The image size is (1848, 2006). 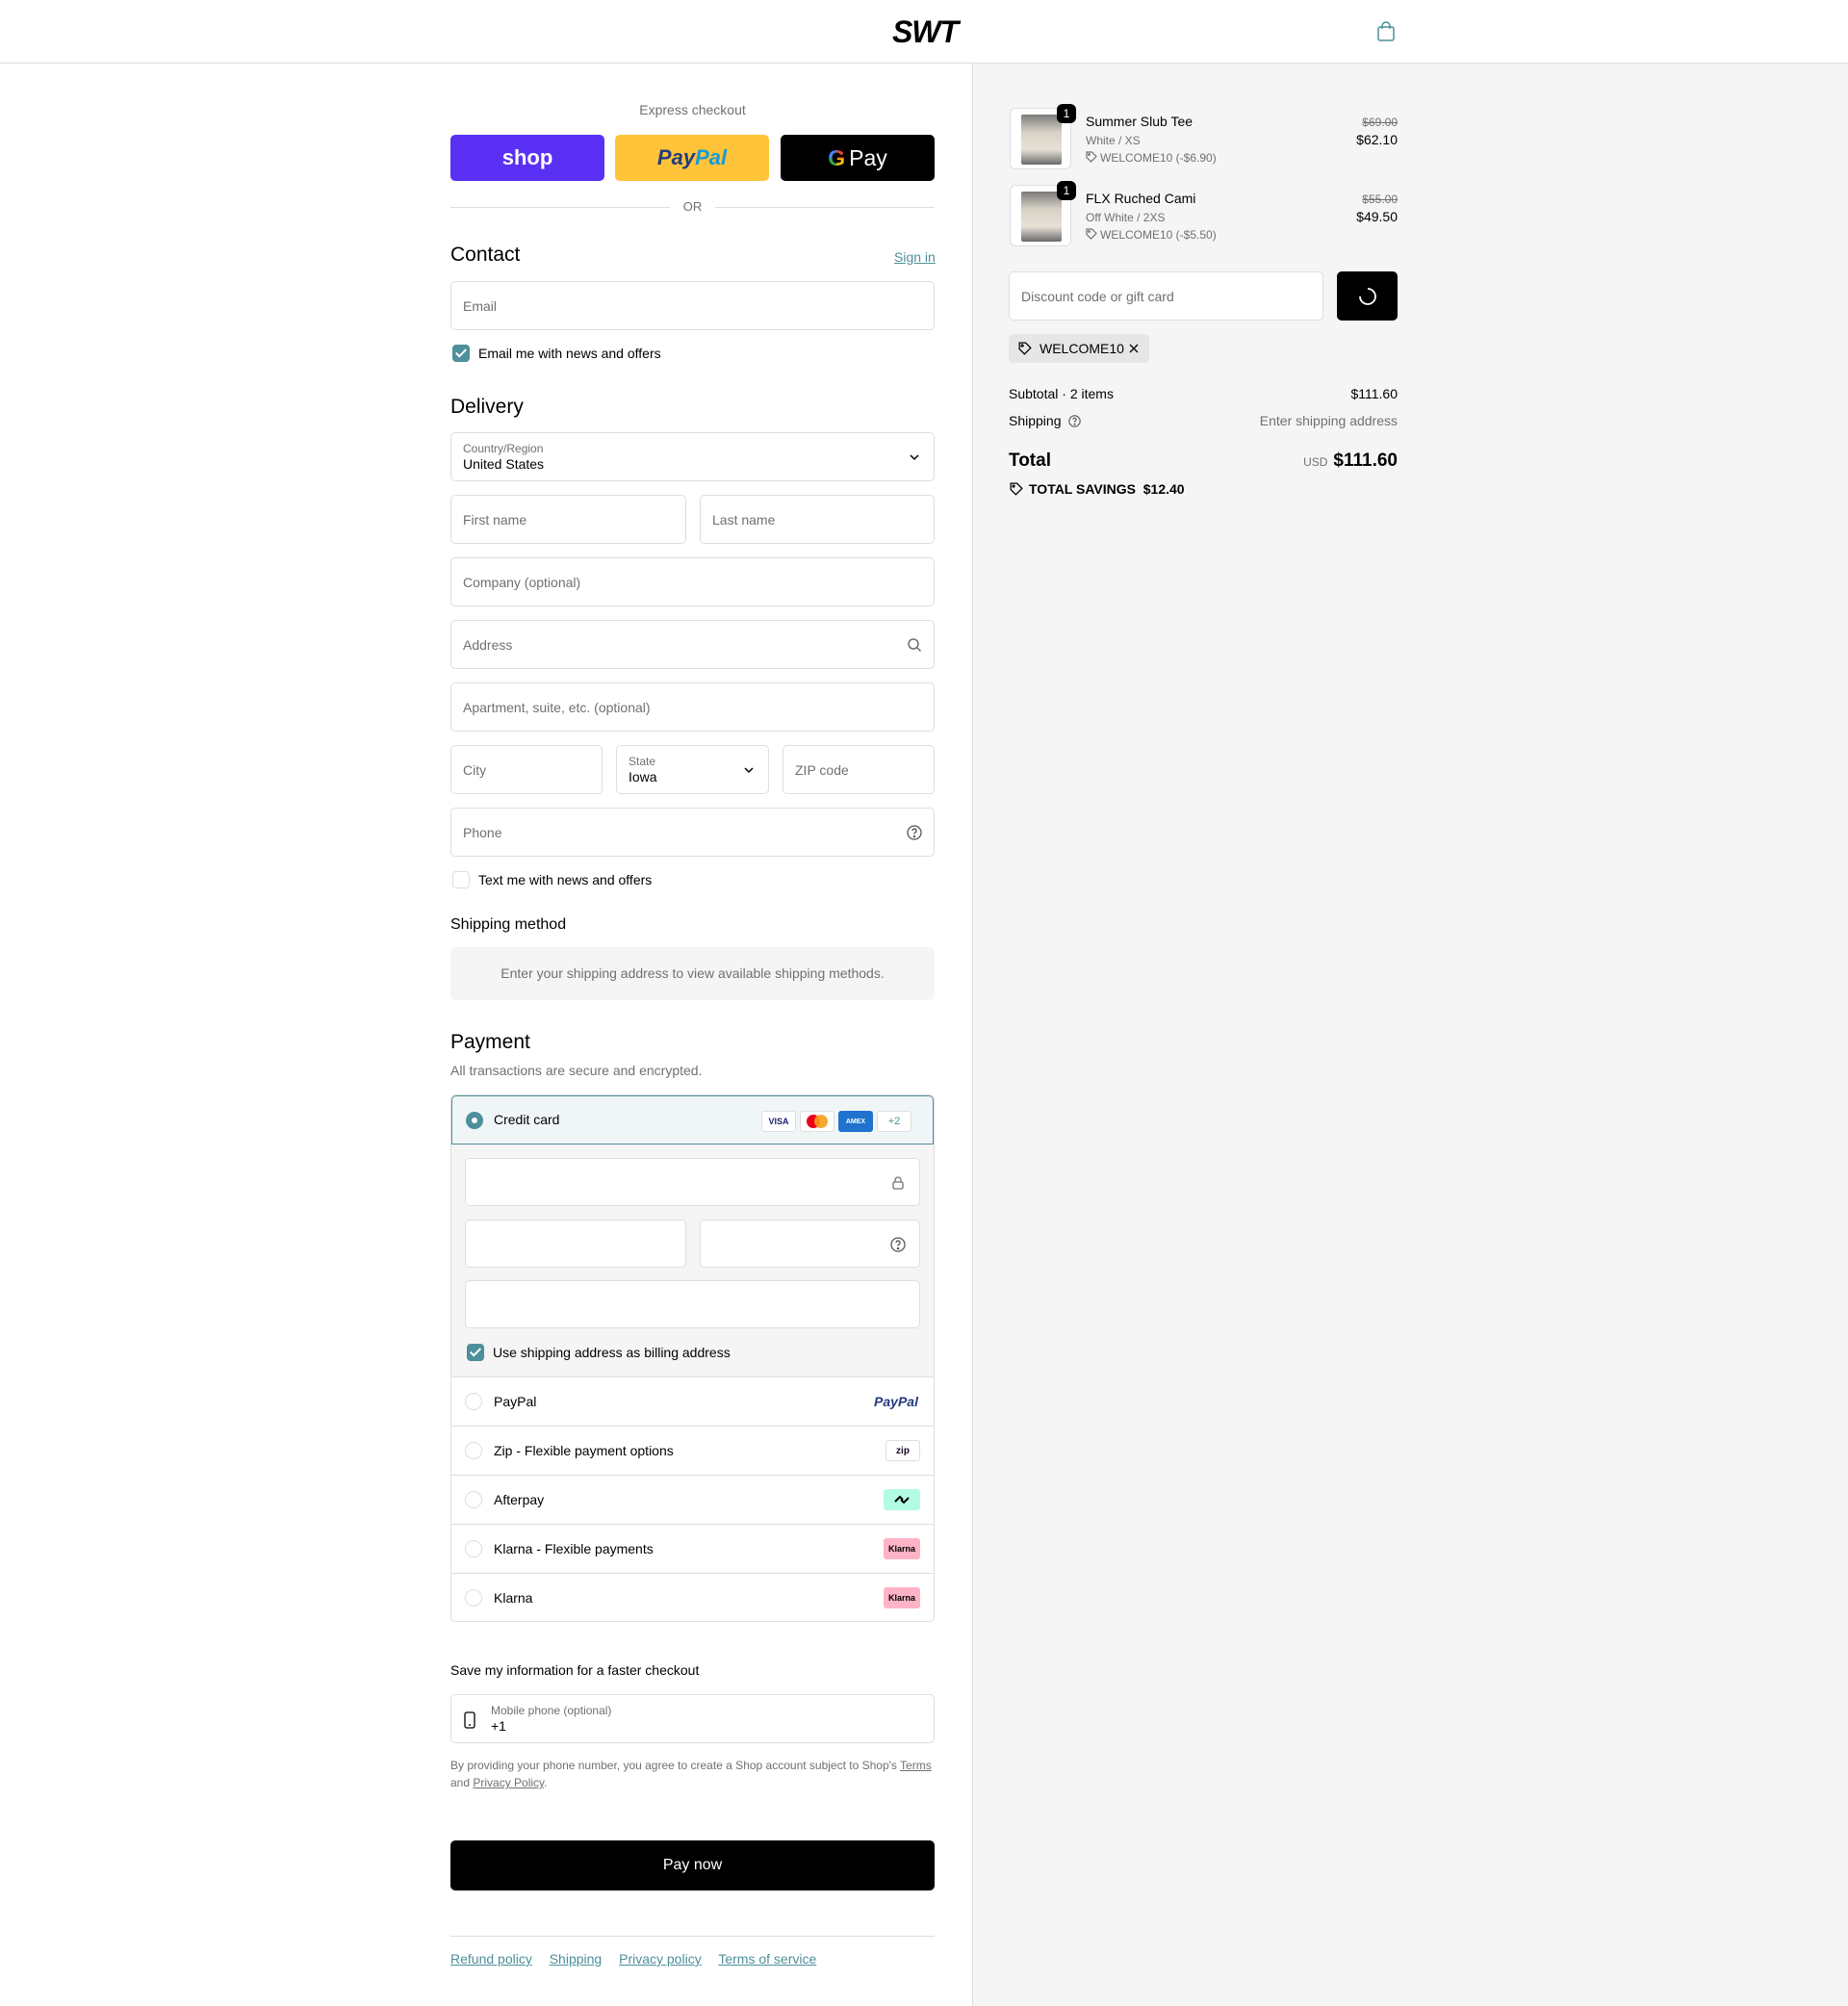 I want to click on payment-option-afterpay: Afterpay, so click(x=692, y=1500).